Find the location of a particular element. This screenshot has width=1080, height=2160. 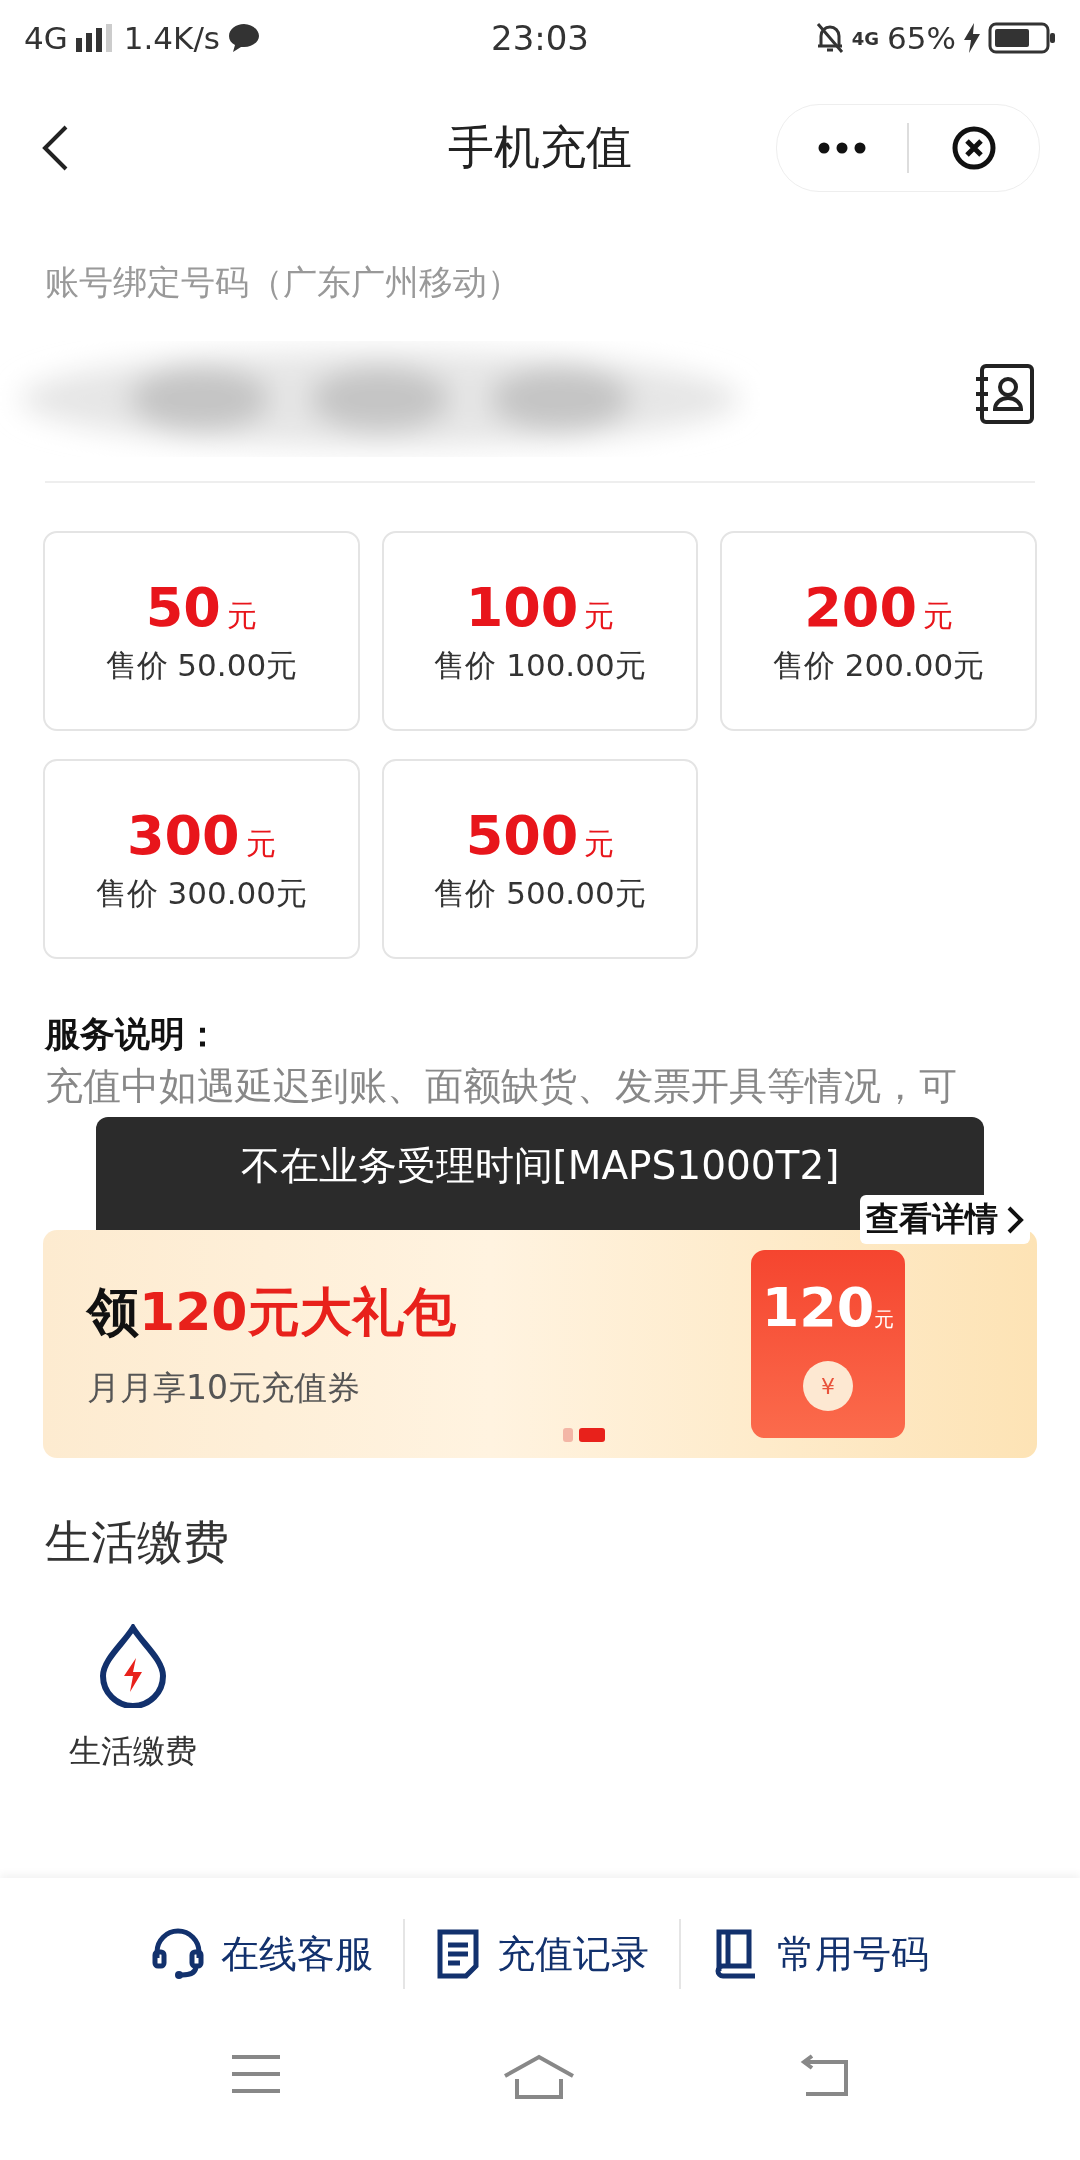

more-icon is located at coordinates (842, 148).